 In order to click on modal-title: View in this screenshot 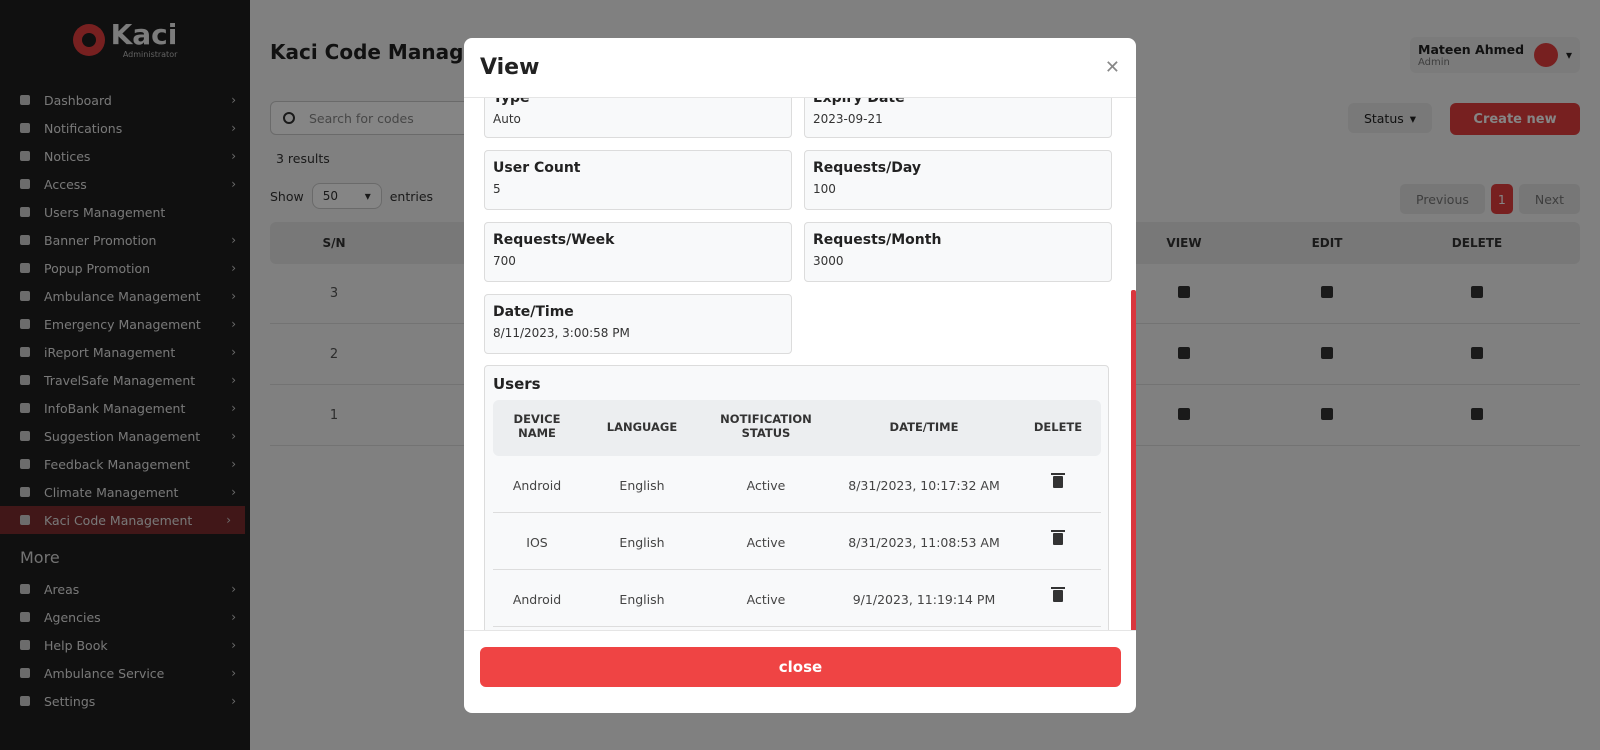, I will do `click(510, 67)`.